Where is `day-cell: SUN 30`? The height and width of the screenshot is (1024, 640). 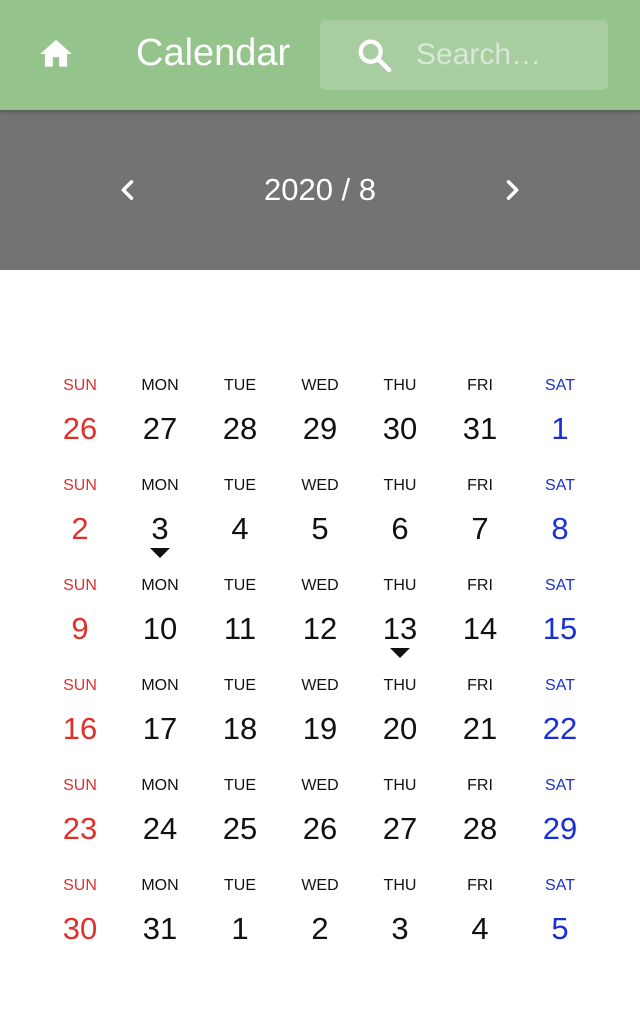
day-cell: SUN 30 is located at coordinates (80, 920).